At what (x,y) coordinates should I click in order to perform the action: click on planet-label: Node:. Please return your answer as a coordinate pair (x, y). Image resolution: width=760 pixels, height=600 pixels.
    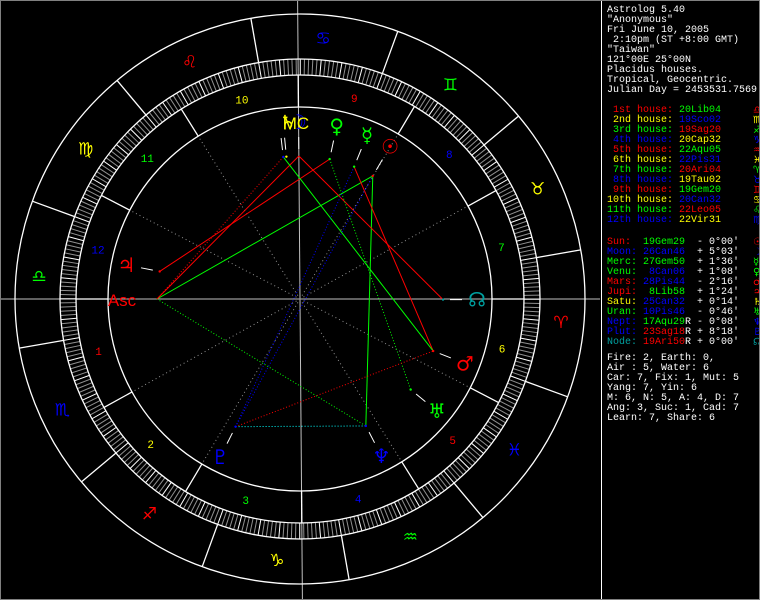
    Looking at the image, I should click on (622, 342).